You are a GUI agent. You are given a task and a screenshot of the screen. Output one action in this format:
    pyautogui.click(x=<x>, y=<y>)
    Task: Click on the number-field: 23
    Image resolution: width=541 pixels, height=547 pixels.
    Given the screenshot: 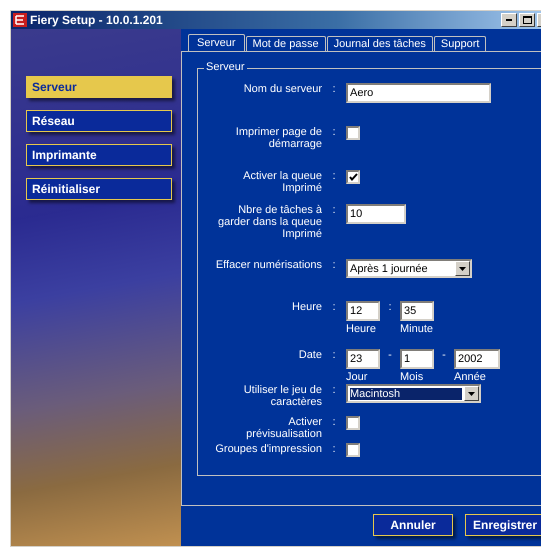 What is the action you would take?
    pyautogui.click(x=363, y=359)
    